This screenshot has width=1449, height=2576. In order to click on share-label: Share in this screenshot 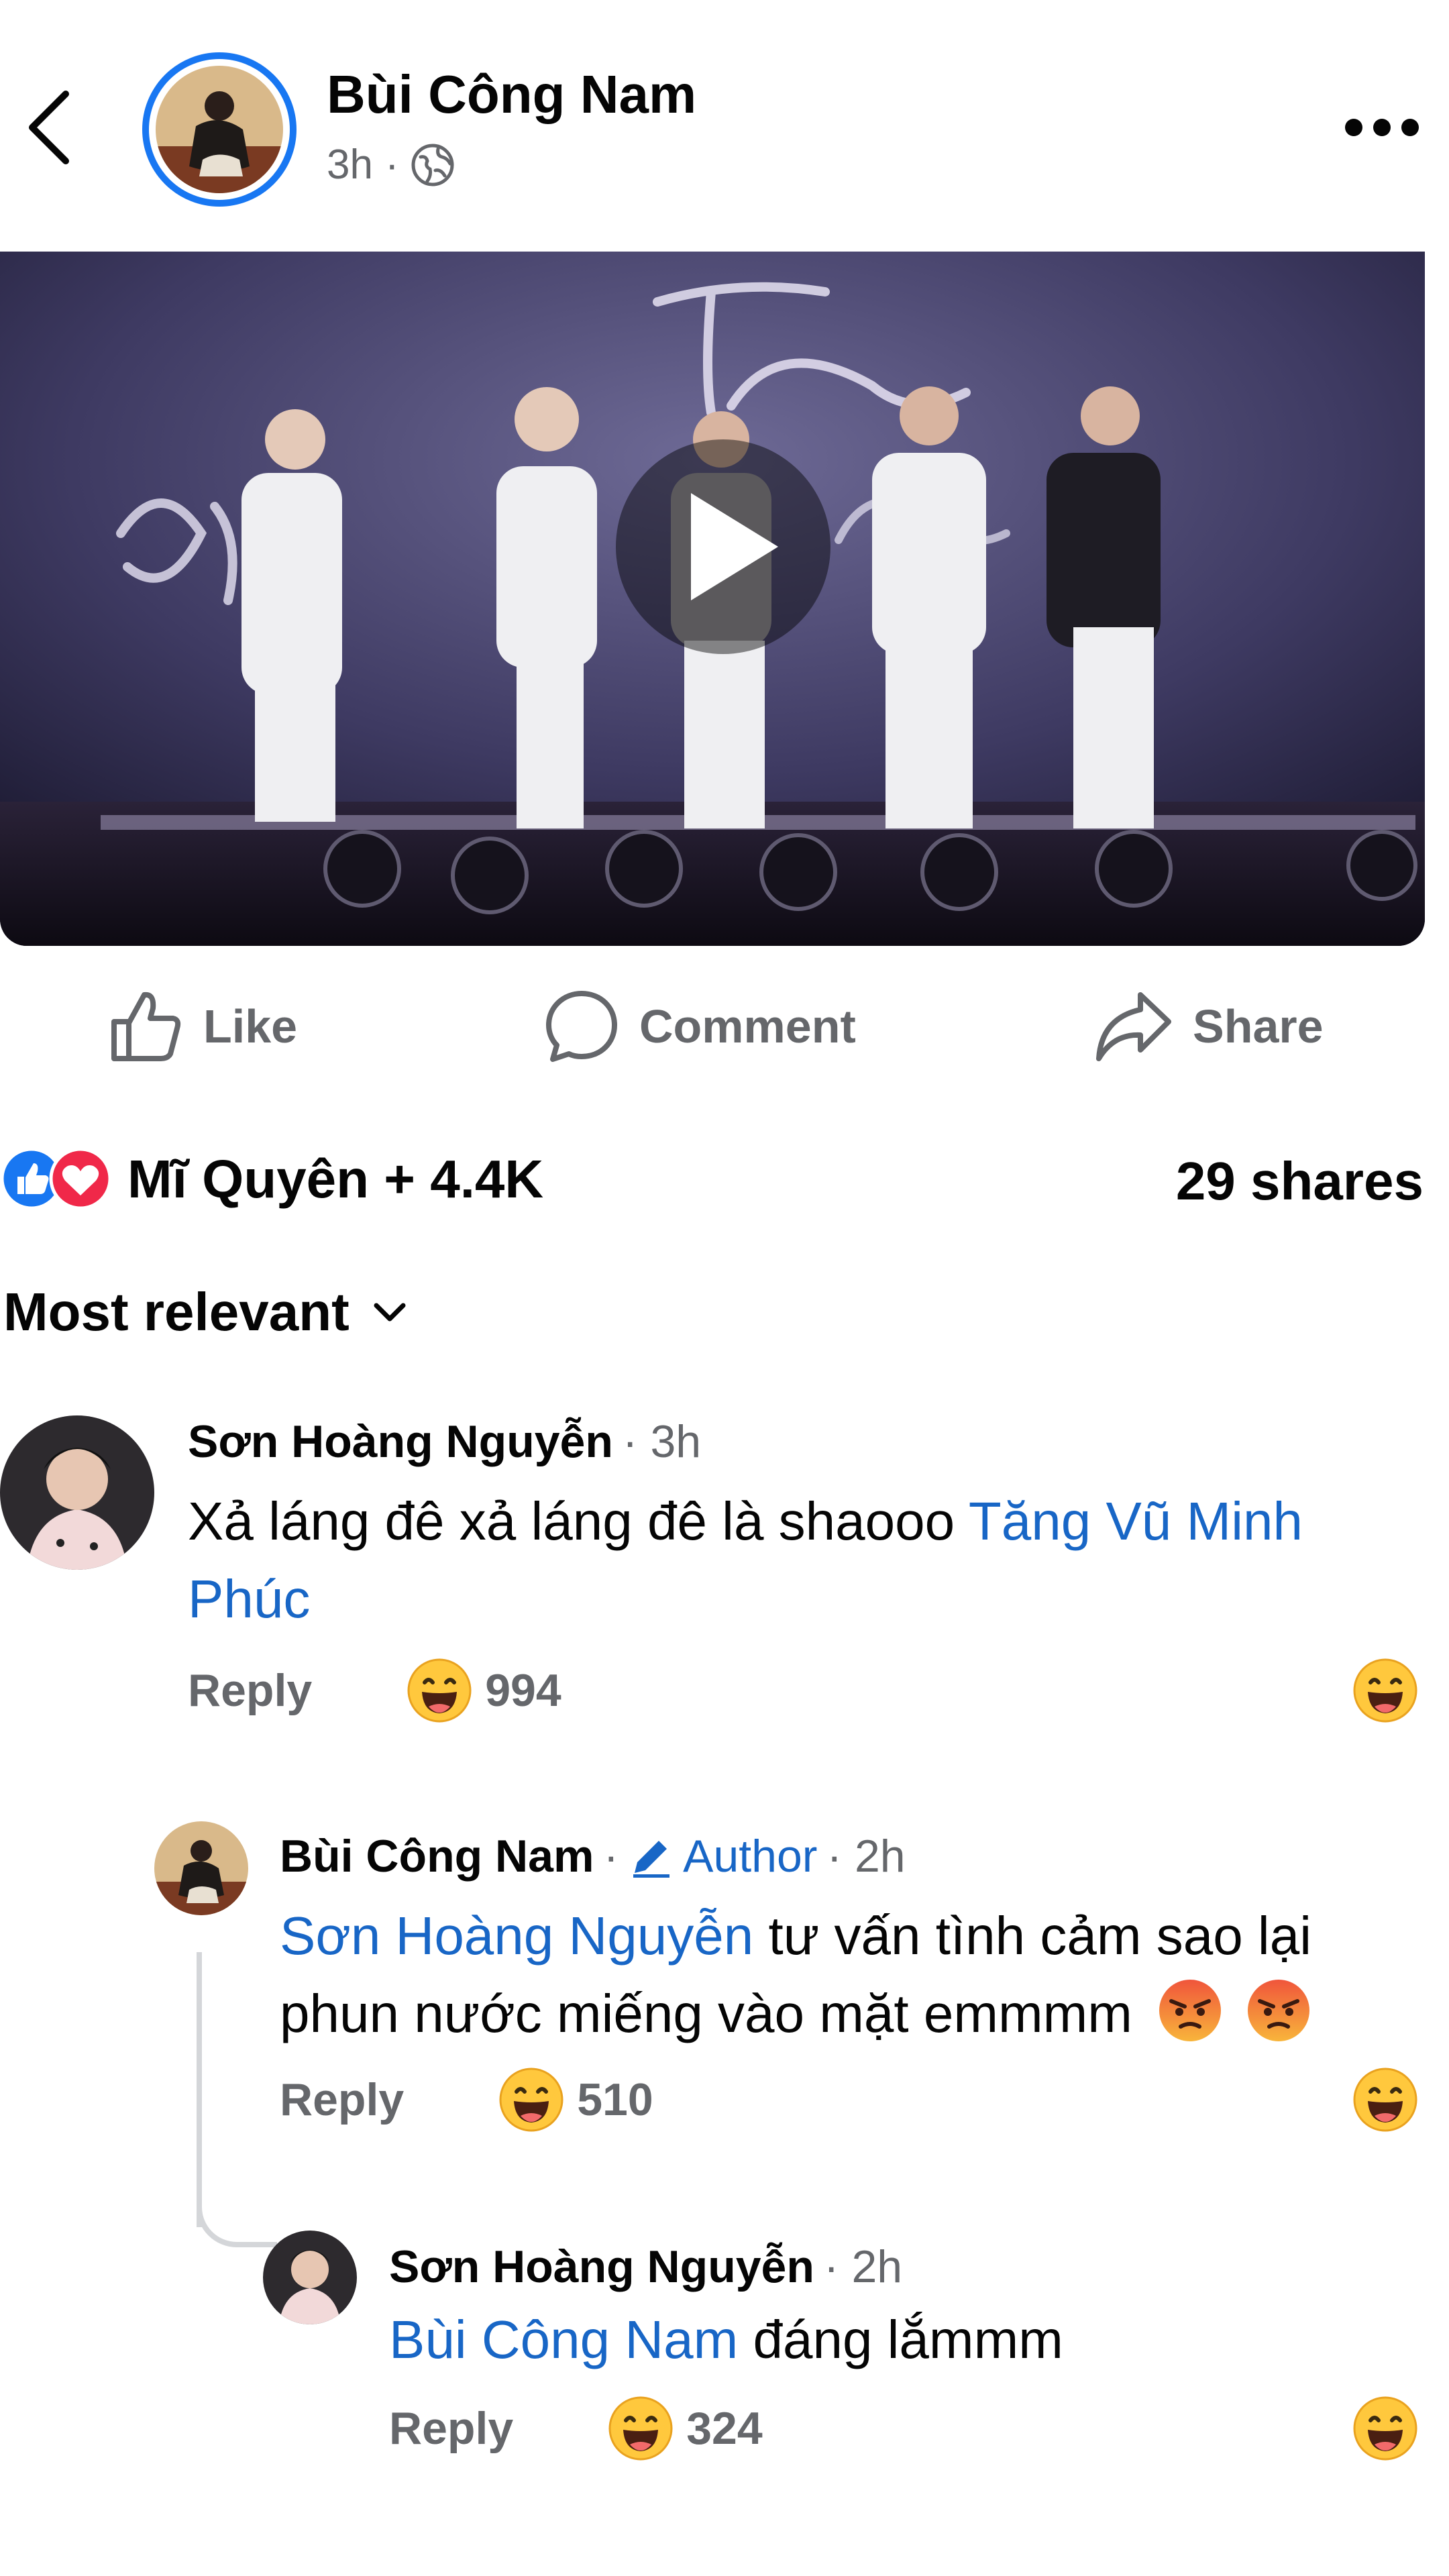, I will do `click(1258, 1026)`.